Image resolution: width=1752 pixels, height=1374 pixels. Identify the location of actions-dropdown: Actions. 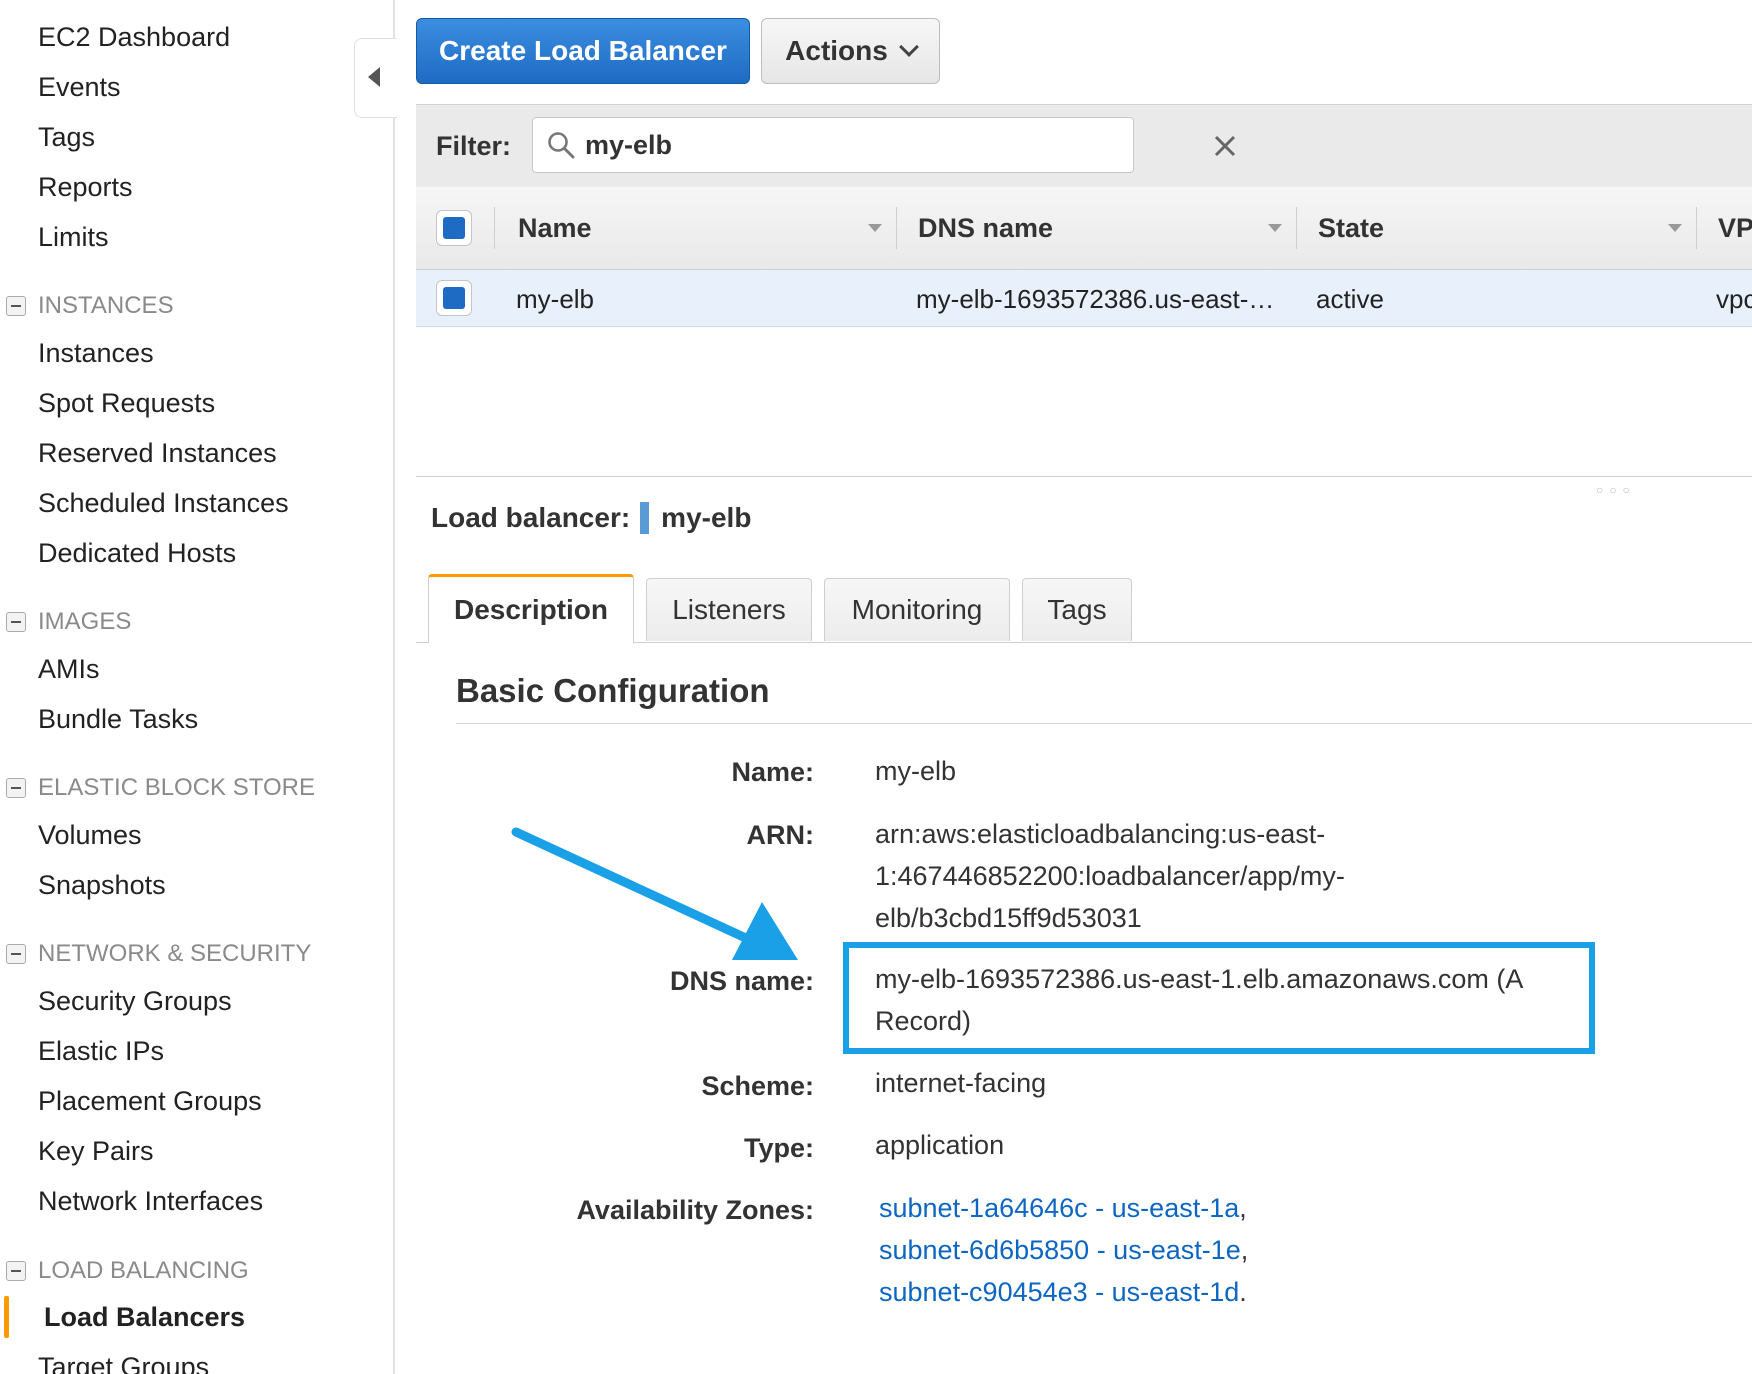
(850, 51).